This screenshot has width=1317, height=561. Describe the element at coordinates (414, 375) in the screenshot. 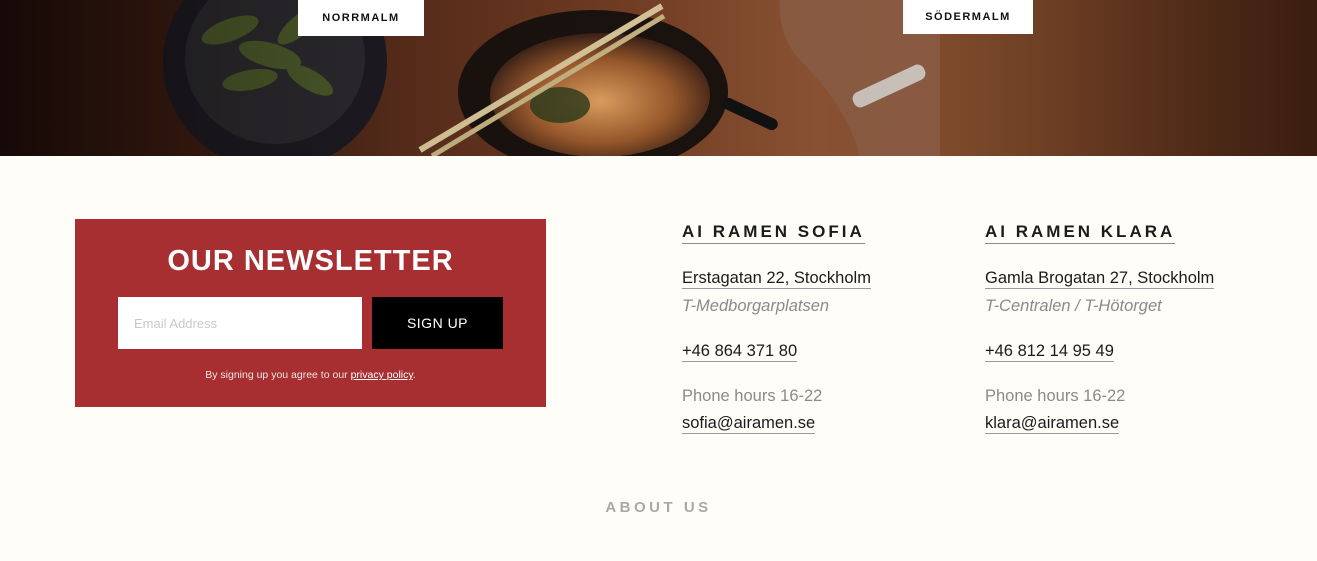

I see `terms-suffix: .` at that location.